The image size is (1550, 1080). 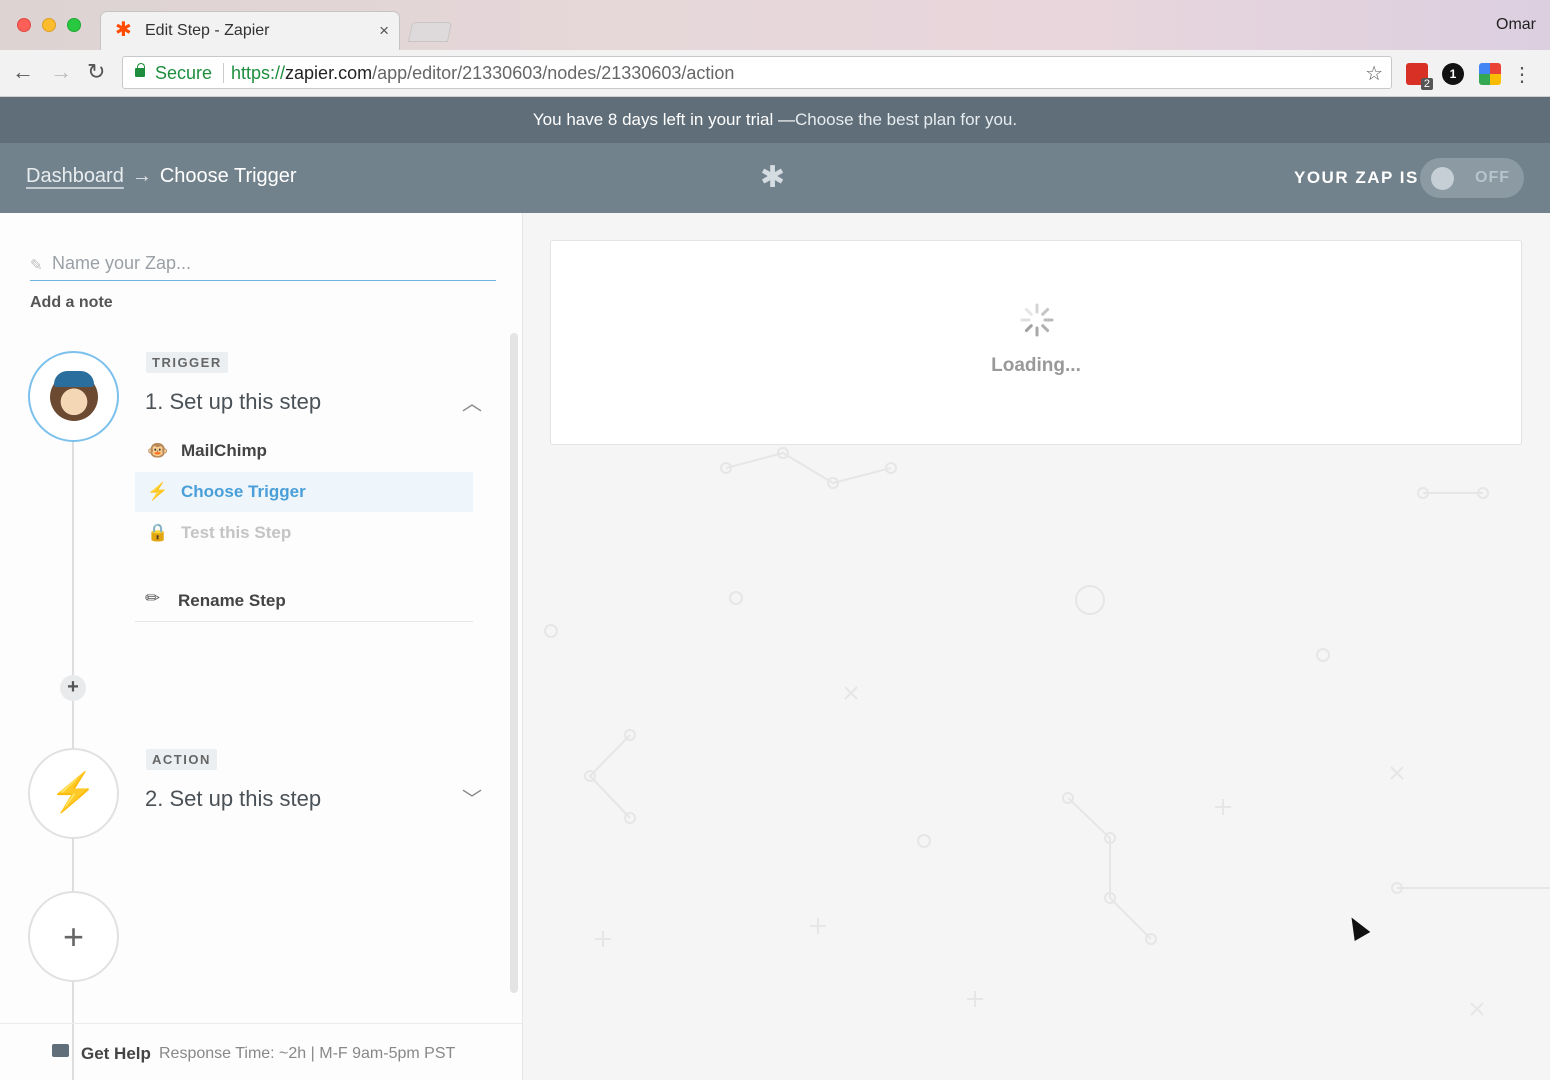 What do you see at coordinates (228, 176) in the screenshot?
I see `breadcrumb-current: Choose Trigger` at bounding box center [228, 176].